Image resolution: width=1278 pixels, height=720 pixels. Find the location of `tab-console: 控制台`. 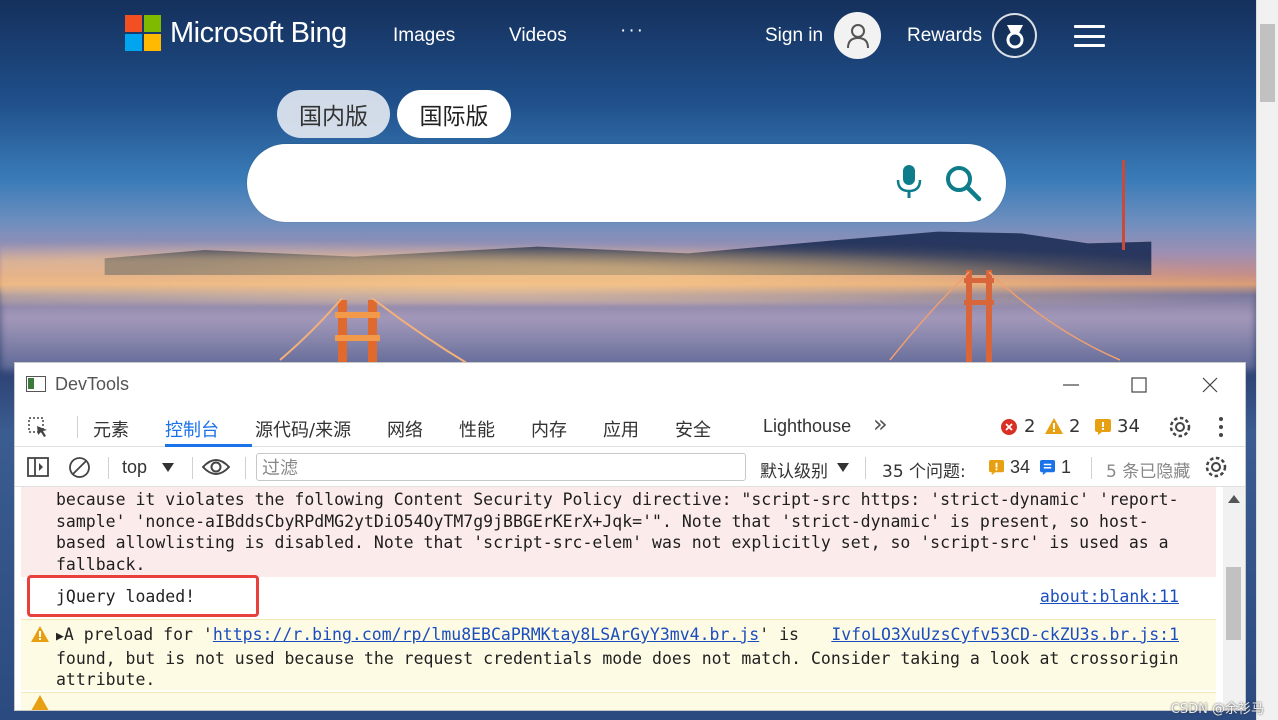

tab-console: 控制台 is located at coordinates (192, 429).